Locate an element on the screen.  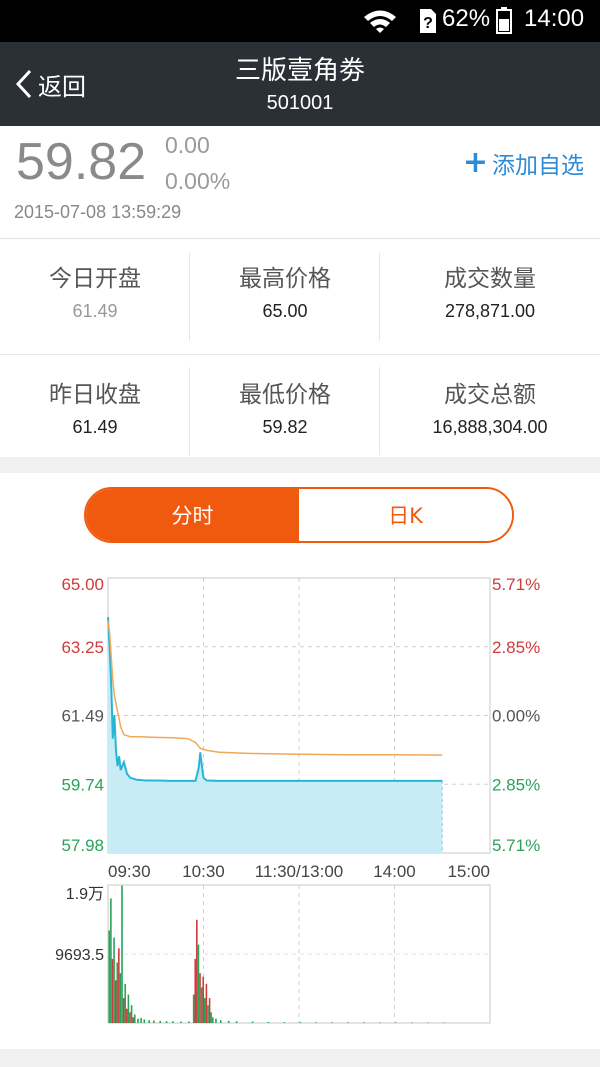
stat-volume: 成交数量 278,871.00 is located at coordinates (490, 290).